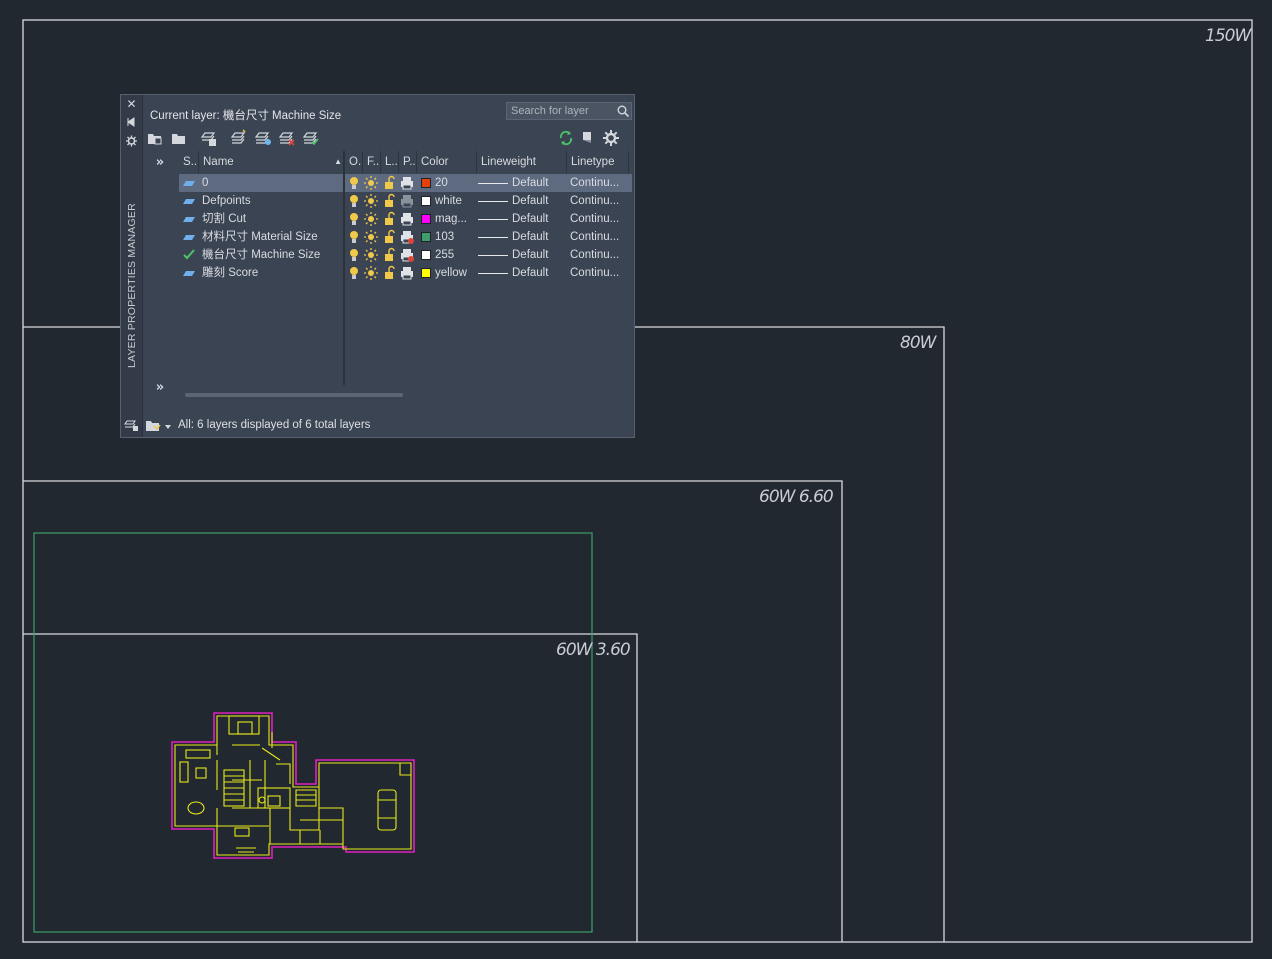 This screenshot has height=959, width=1272. What do you see at coordinates (447, 162) in the screenshot?
I see `column-header-color: Color` at bounding box center [447, 162].